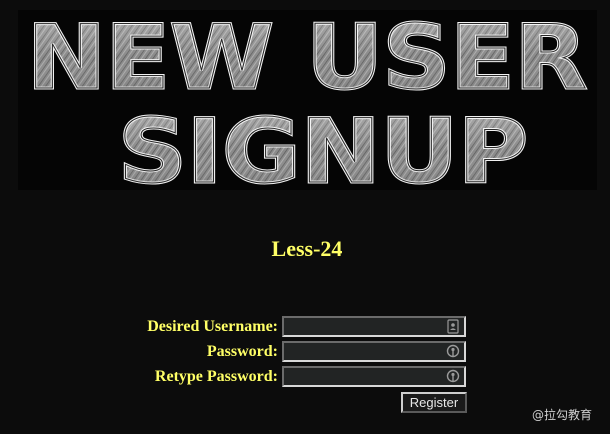 Image resolution: width=610 pixels, height=434 pixels. What do you see at coordinates (561, 415) in the screenshot?
I see `watermark: @拉勾教育` at bounding box center [561, 415].